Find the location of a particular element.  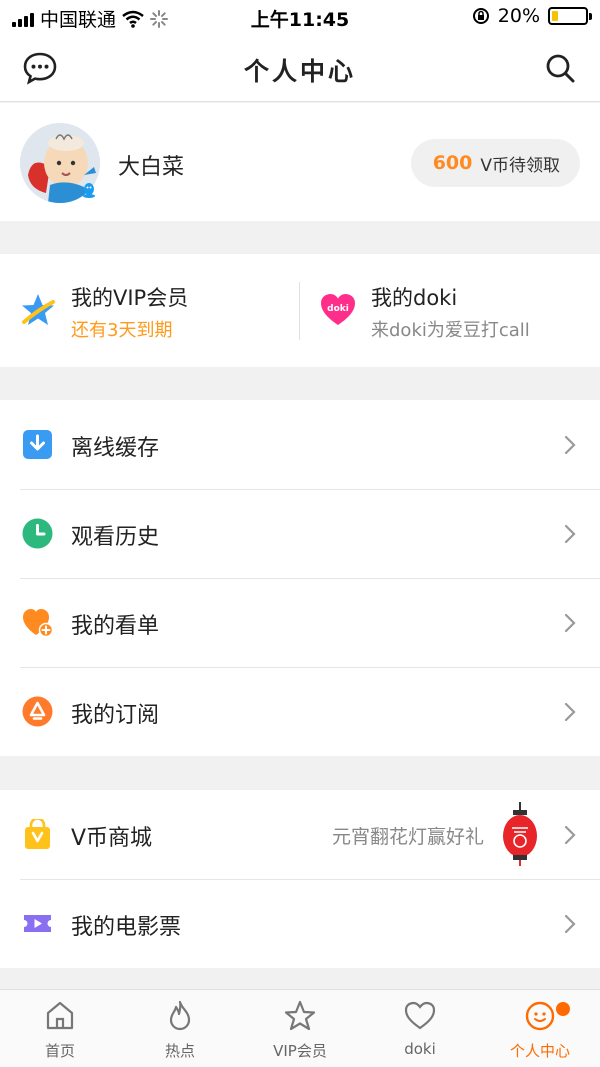

clock-icon is located at coordinates (37, 533).